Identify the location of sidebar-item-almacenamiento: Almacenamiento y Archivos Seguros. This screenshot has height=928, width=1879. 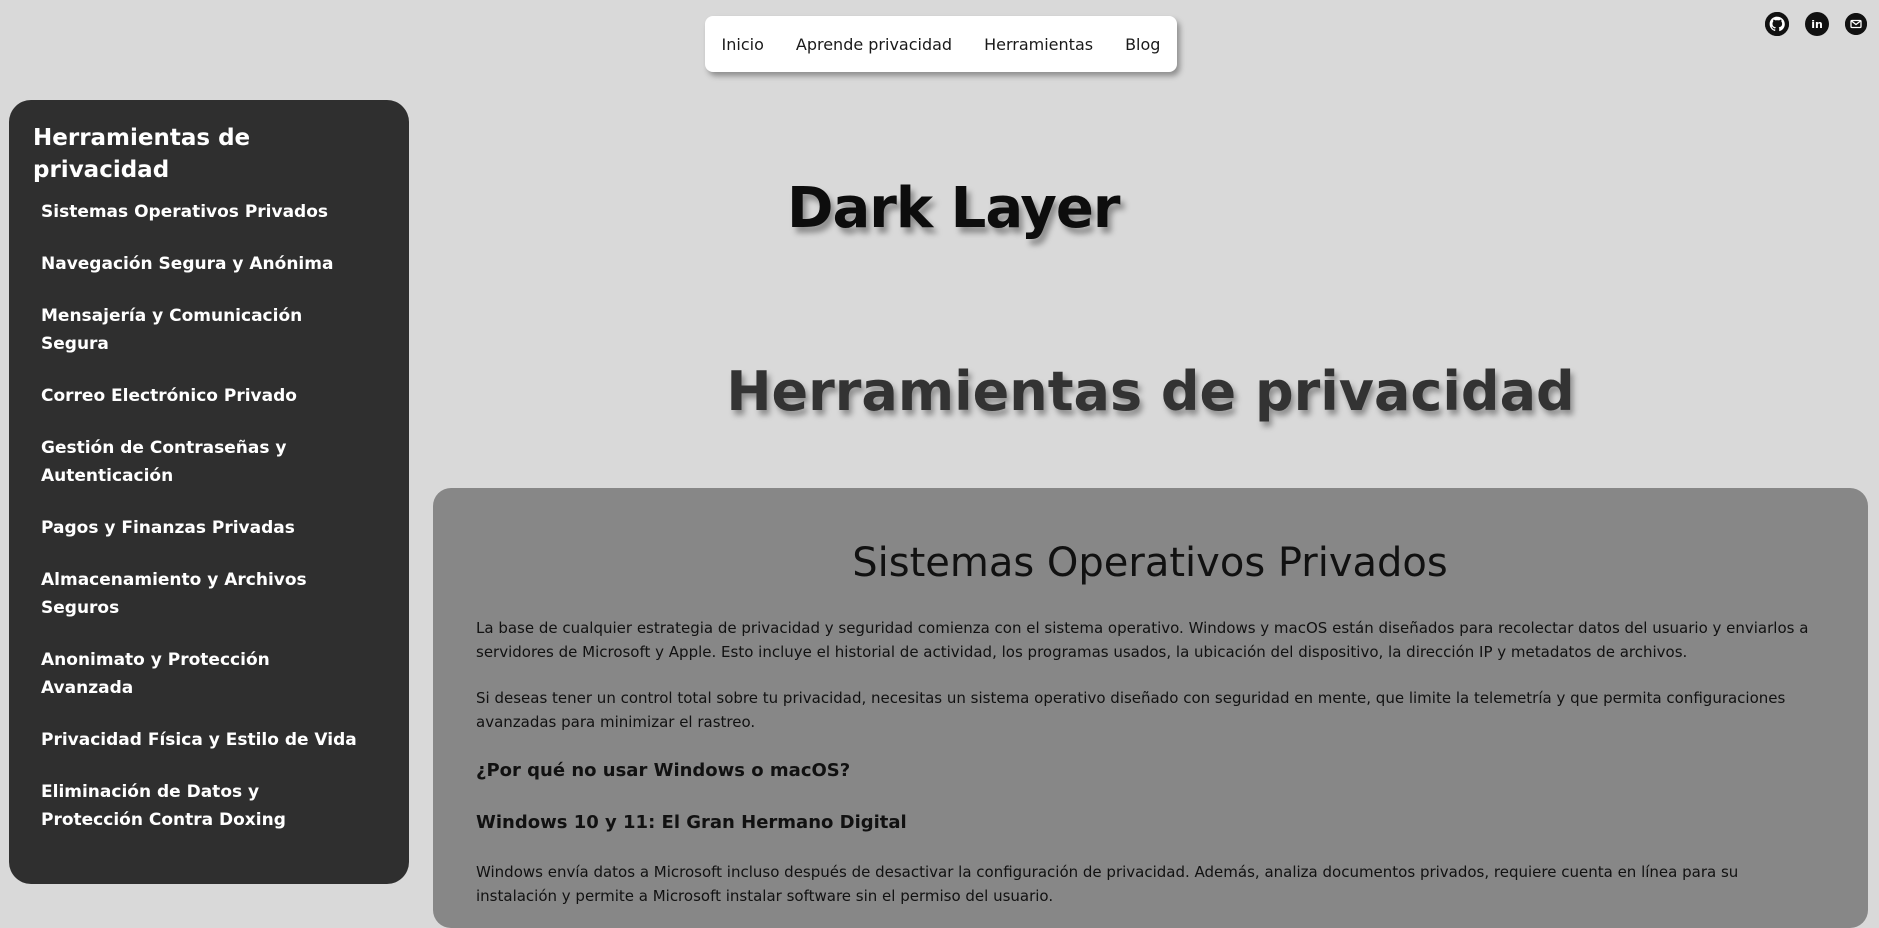
(201, 594).